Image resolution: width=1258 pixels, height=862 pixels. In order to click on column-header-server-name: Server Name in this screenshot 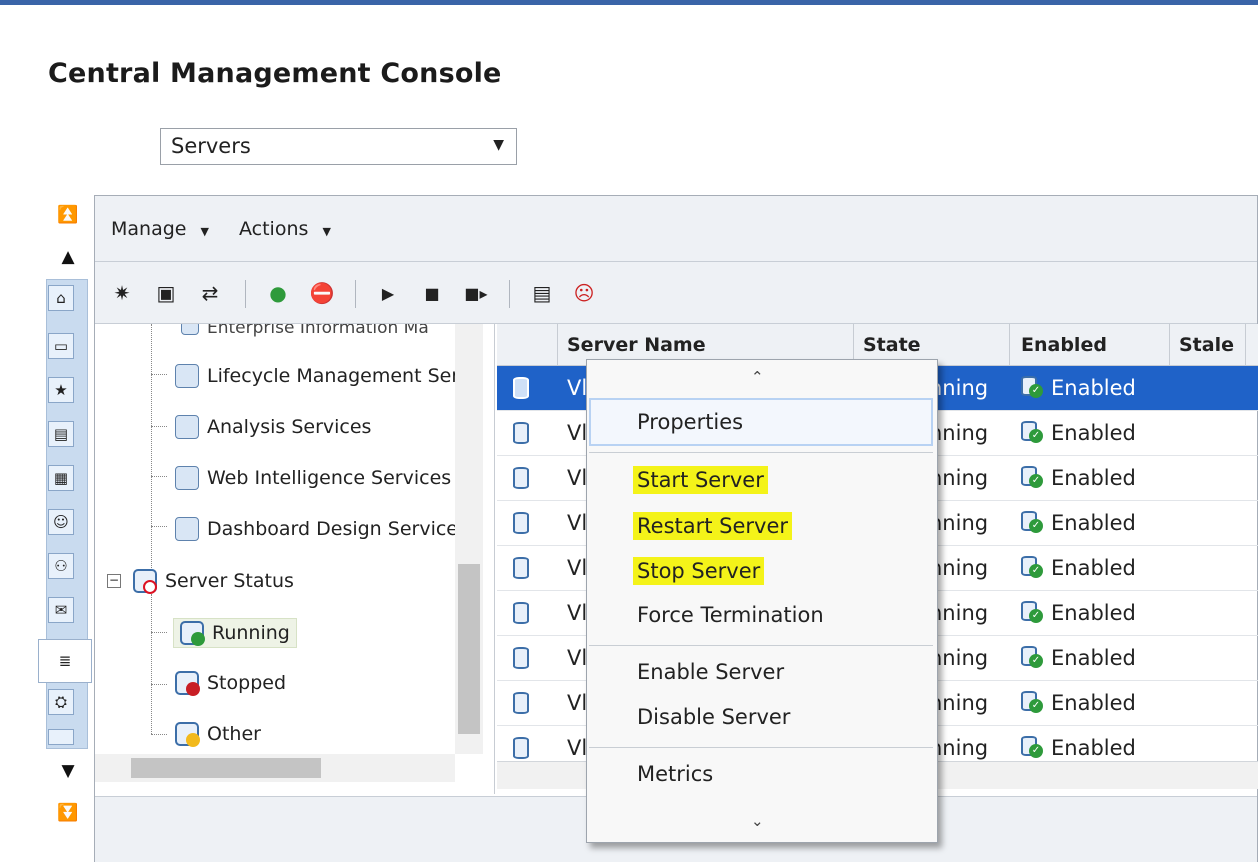, I will do `click(636, 345)`.